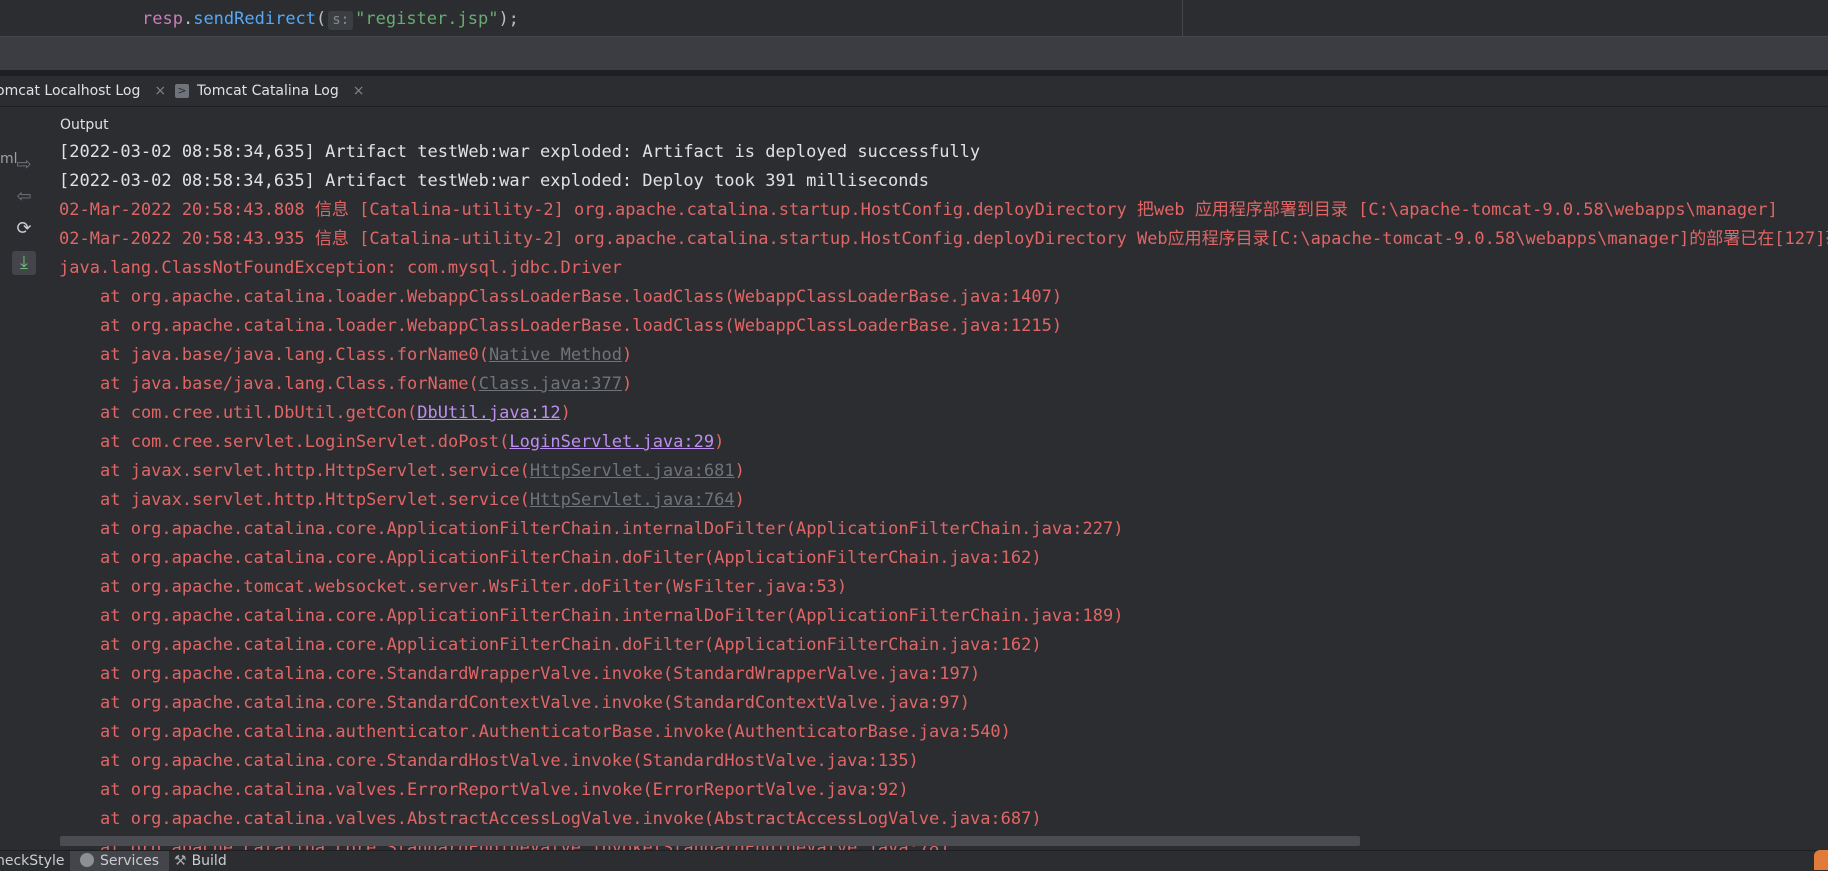 Image resolution: width=1828 pixels, height=871 pixels. What do you see at coordinates (180, 861) in the screenshot?
I see `hammer-icon: ⚒` at bounding box center [180, 861].